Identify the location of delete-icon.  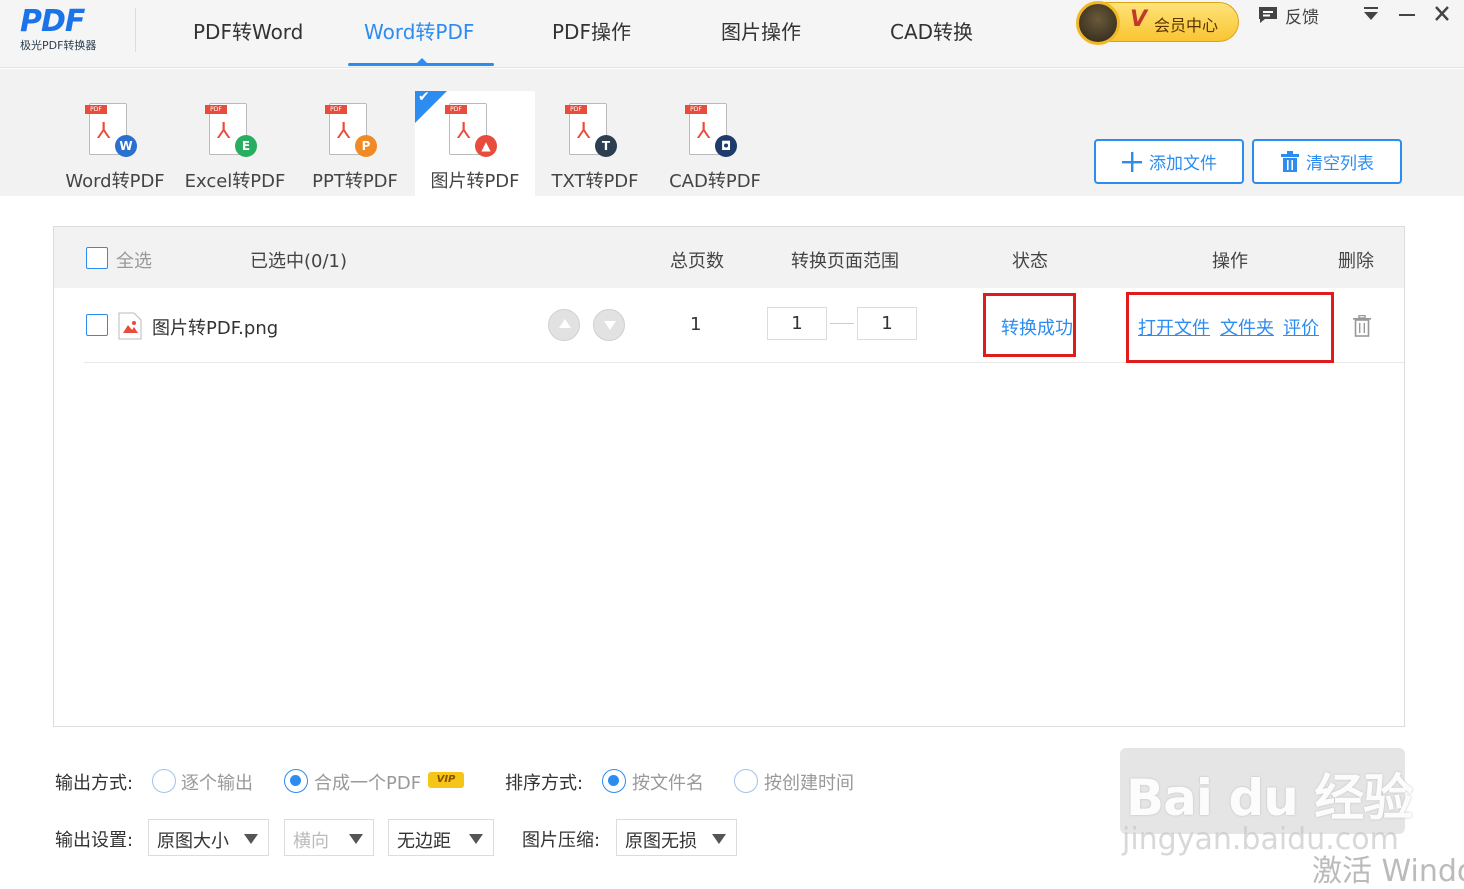
(1362, 326).